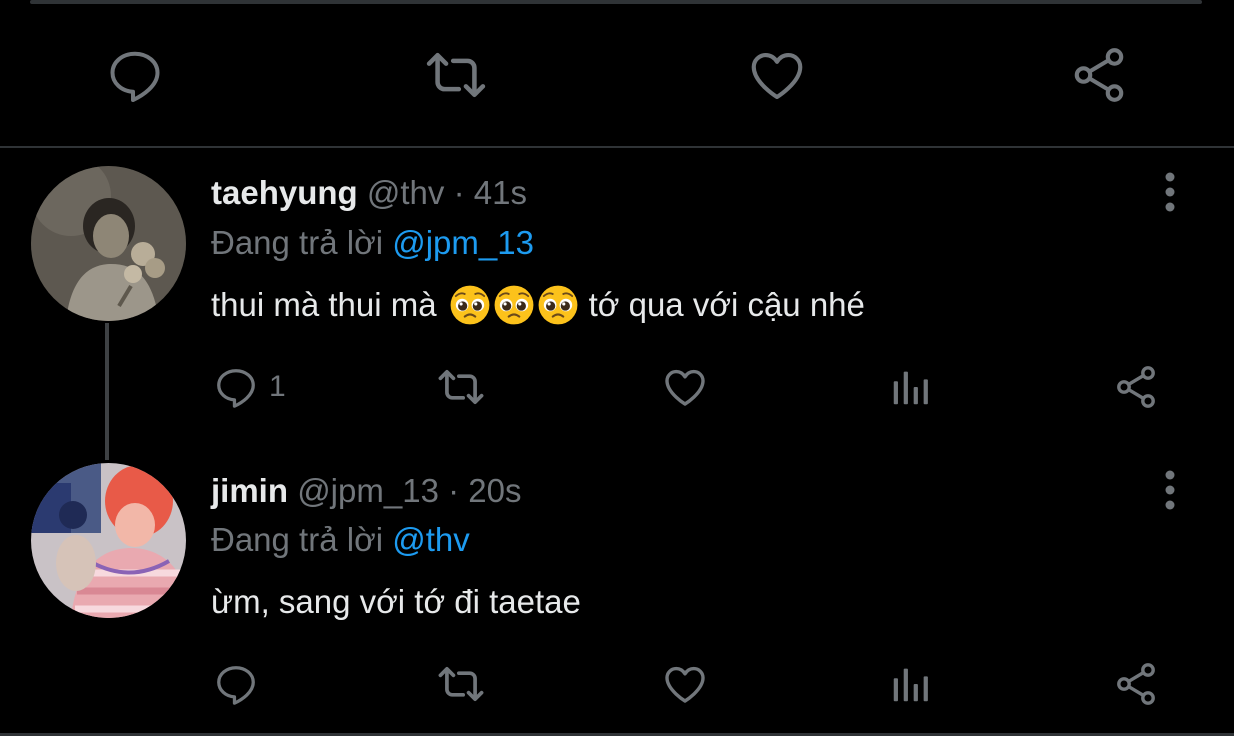 The height and width of the screenshot is (736, 1234). I want to click on thread-connector-line, so click(107, 391).